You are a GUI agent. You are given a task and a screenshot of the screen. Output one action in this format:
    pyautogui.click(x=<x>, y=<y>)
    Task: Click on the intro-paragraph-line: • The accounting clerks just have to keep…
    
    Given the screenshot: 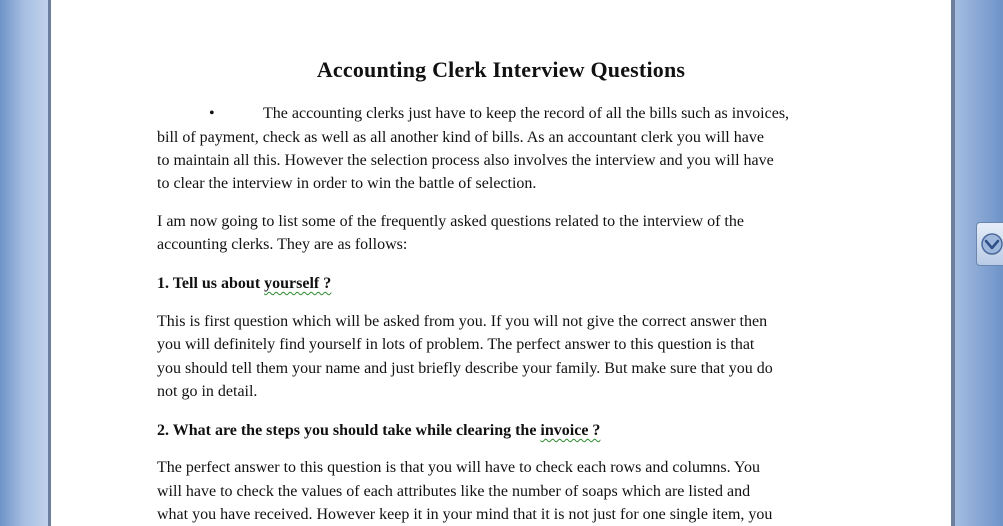 What is the action you would take?
    pyautogui.click(x=502, y=113)
    